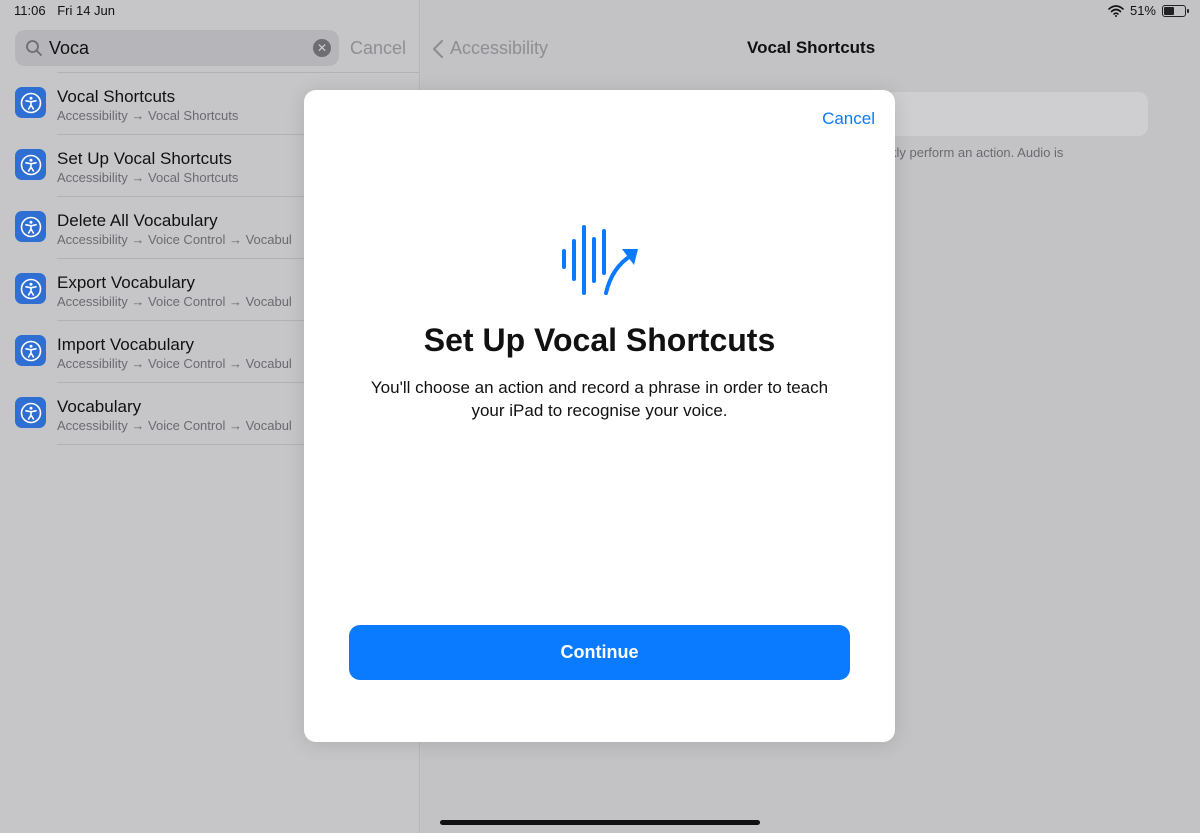 This screenshot has height=833, width=1200. I want to click on back-label: Accessibility, so click(499, 48).